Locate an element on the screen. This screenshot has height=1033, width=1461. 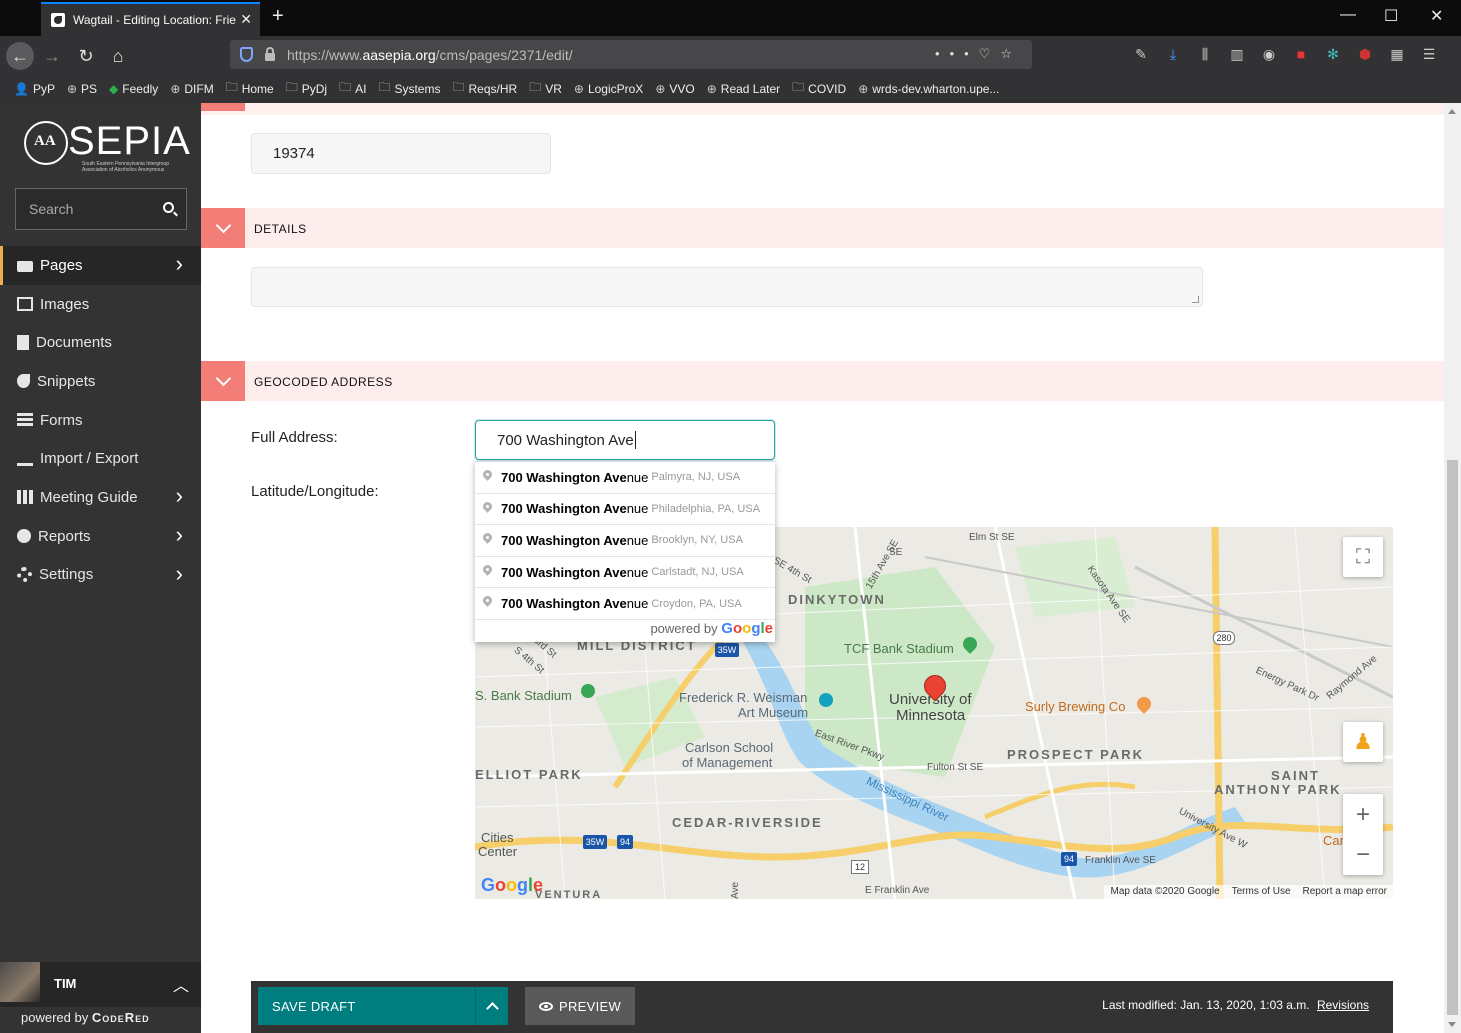
sidebar-item-import-export: Import / Export is located at coordinates (100, 458).